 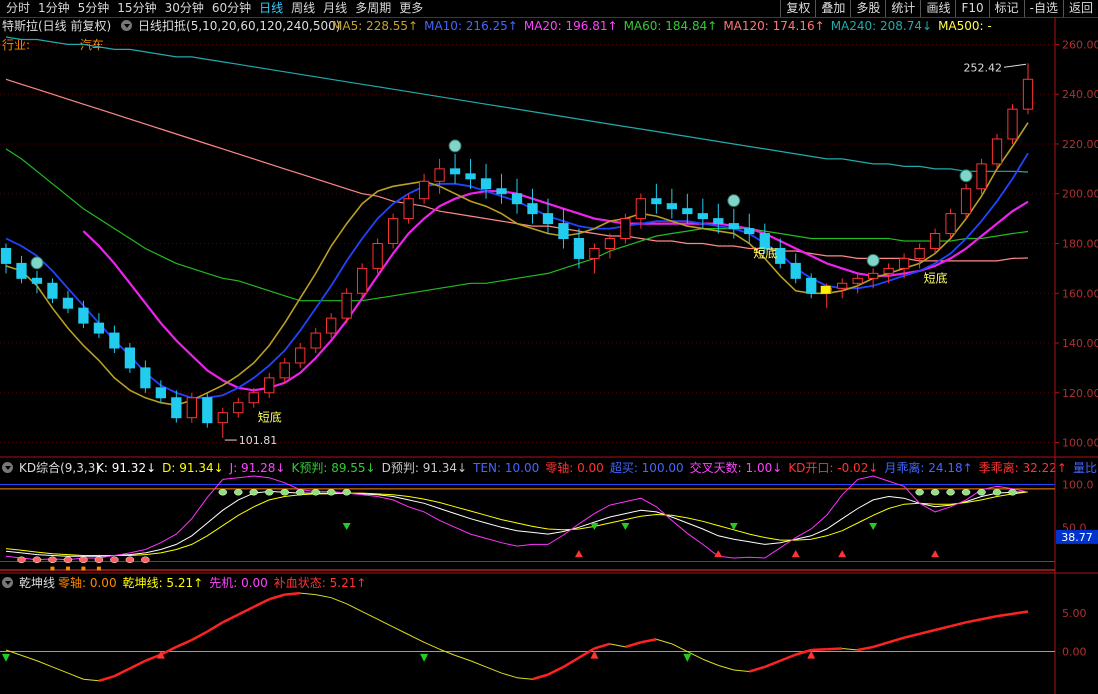 What do you see at coordinates (184, 8) in the screenshot?
I see `period-tab-4: 30分钟` at bounding box center [184, 8].